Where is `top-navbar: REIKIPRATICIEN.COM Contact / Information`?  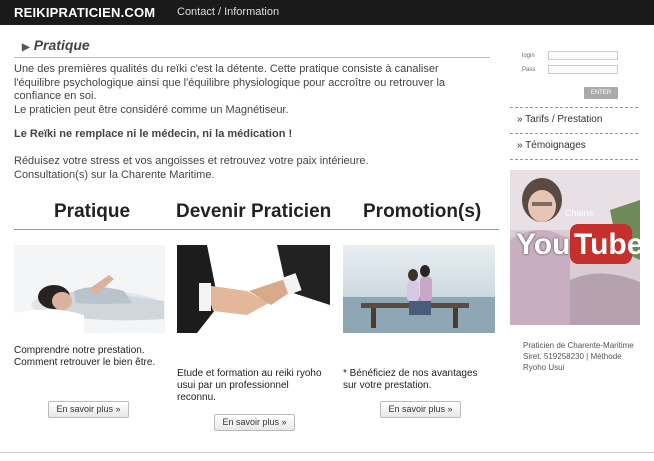 top-navbar: REIKIPRATICIEN.COM Contact / Information is located at coordinates (327, 12).